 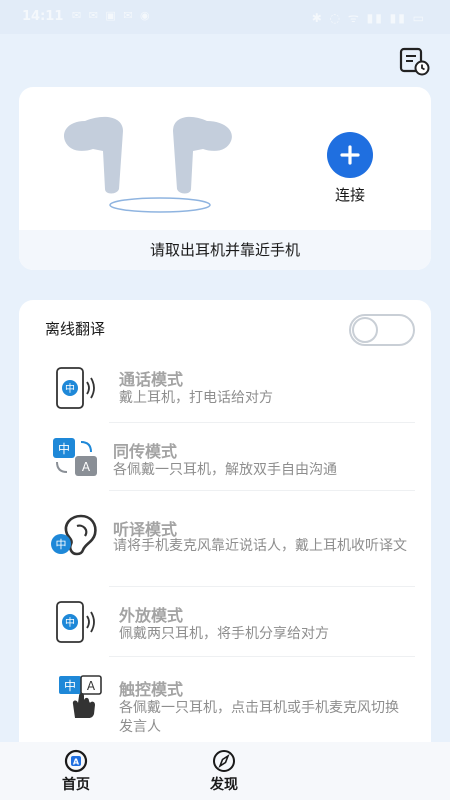 I want to click on mode-touch: 中 A 触控模式 各佩戴一只耳机，点击耳机或手机麦克风切换发言人, so click(x=225, y=706).